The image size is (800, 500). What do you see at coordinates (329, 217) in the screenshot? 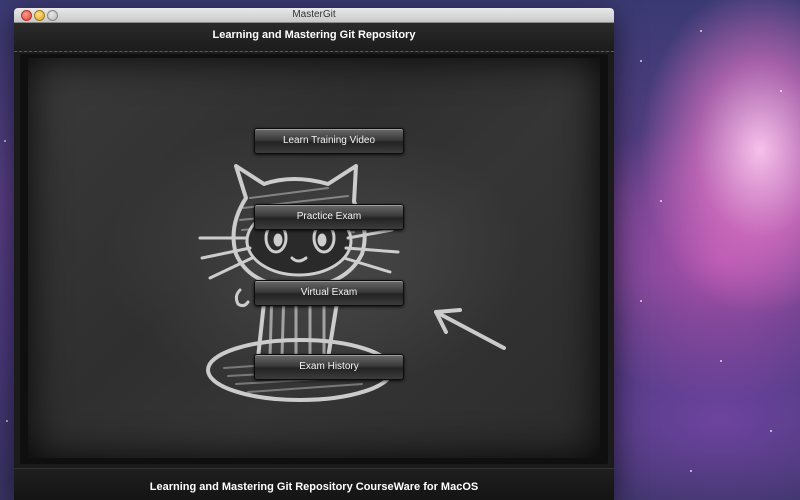
I see `practice-exam-button: Practice Exam` at bounding box center [329, 217].